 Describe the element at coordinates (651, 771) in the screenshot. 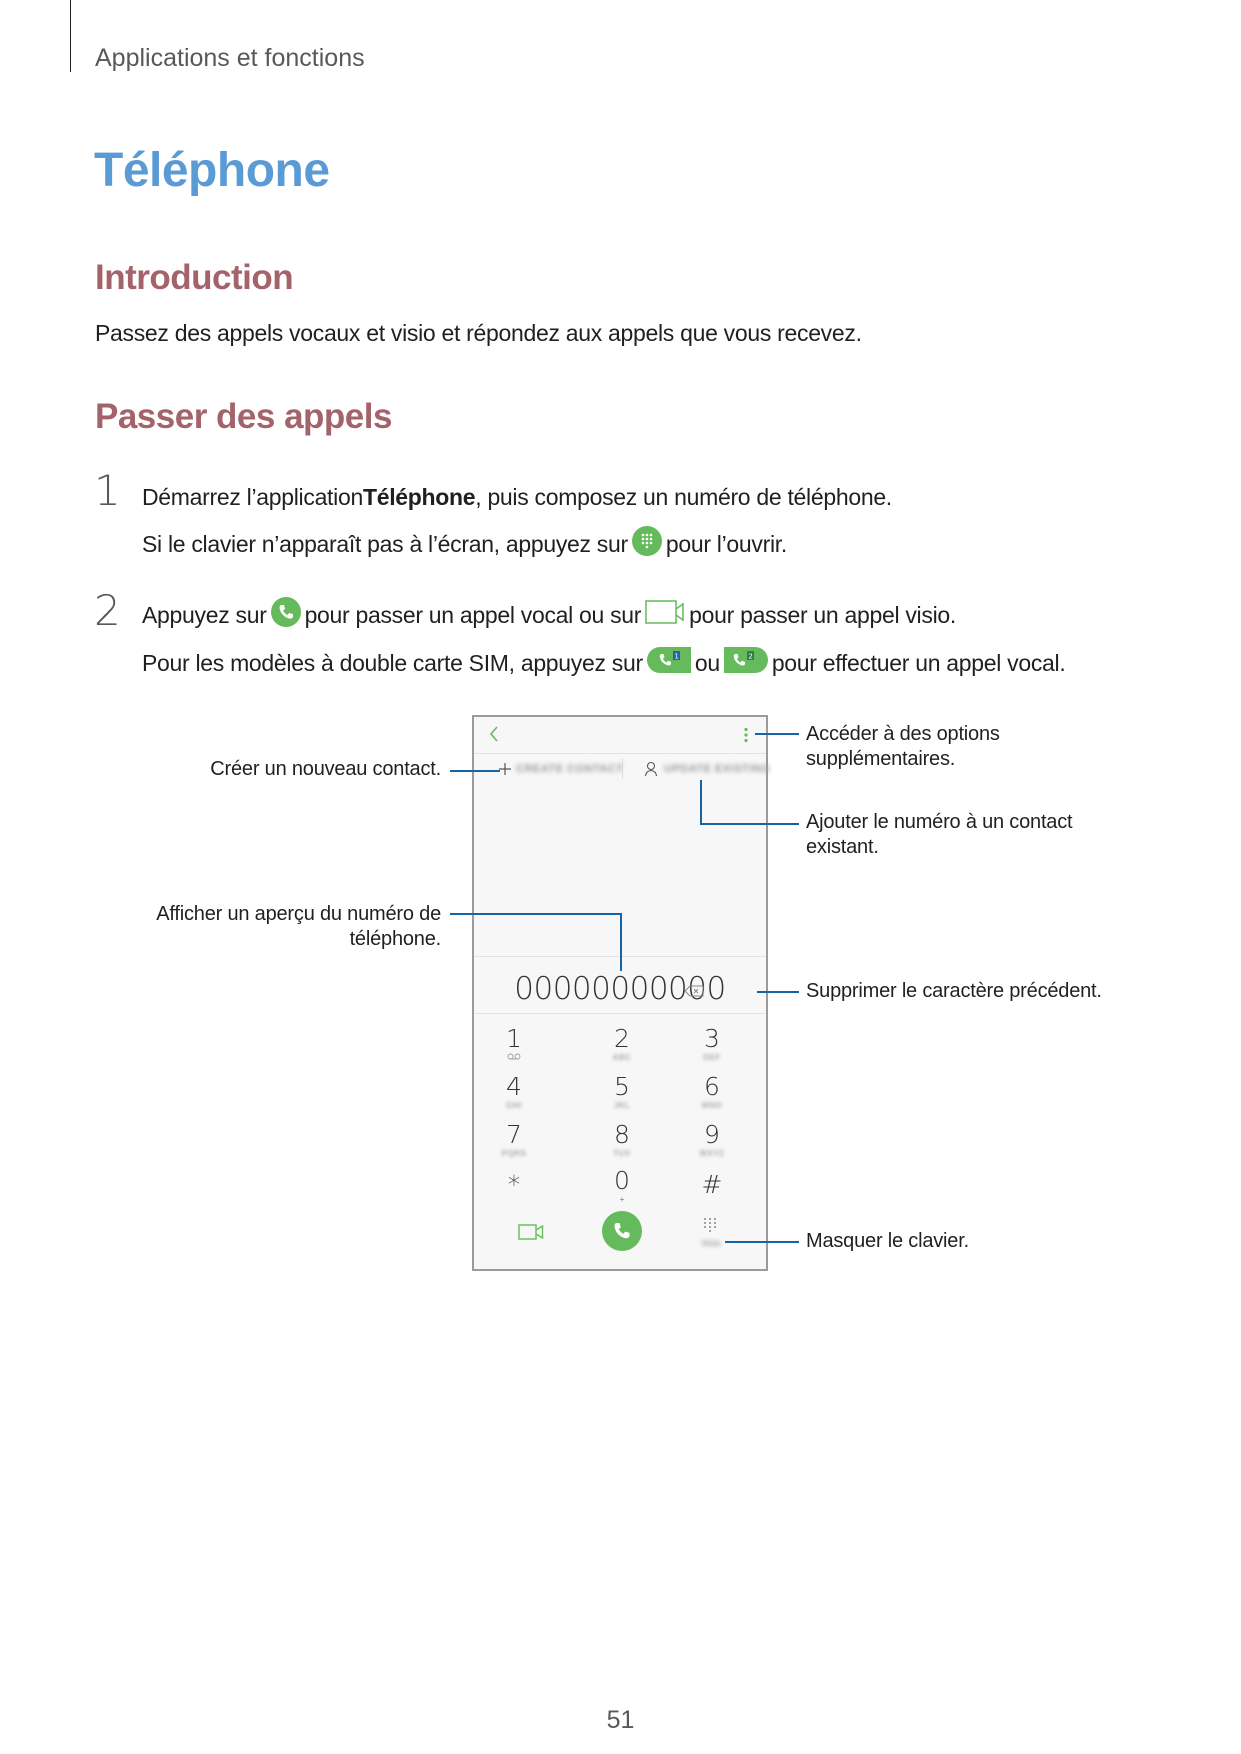

I see `person-icon` at that location.